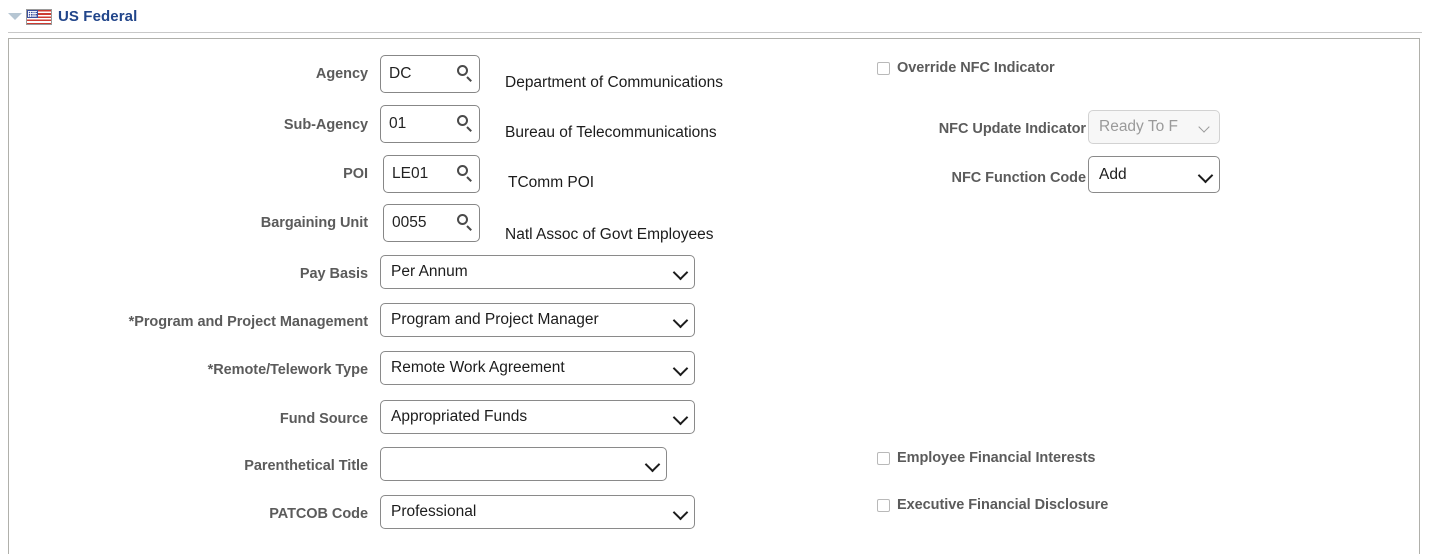 The height and width of the screenshot is (554, 1438). Describe the element at coordinates (314, 223) in the screenshot. I see `label-bargaining-unit: Bargaining Unit` at that location.